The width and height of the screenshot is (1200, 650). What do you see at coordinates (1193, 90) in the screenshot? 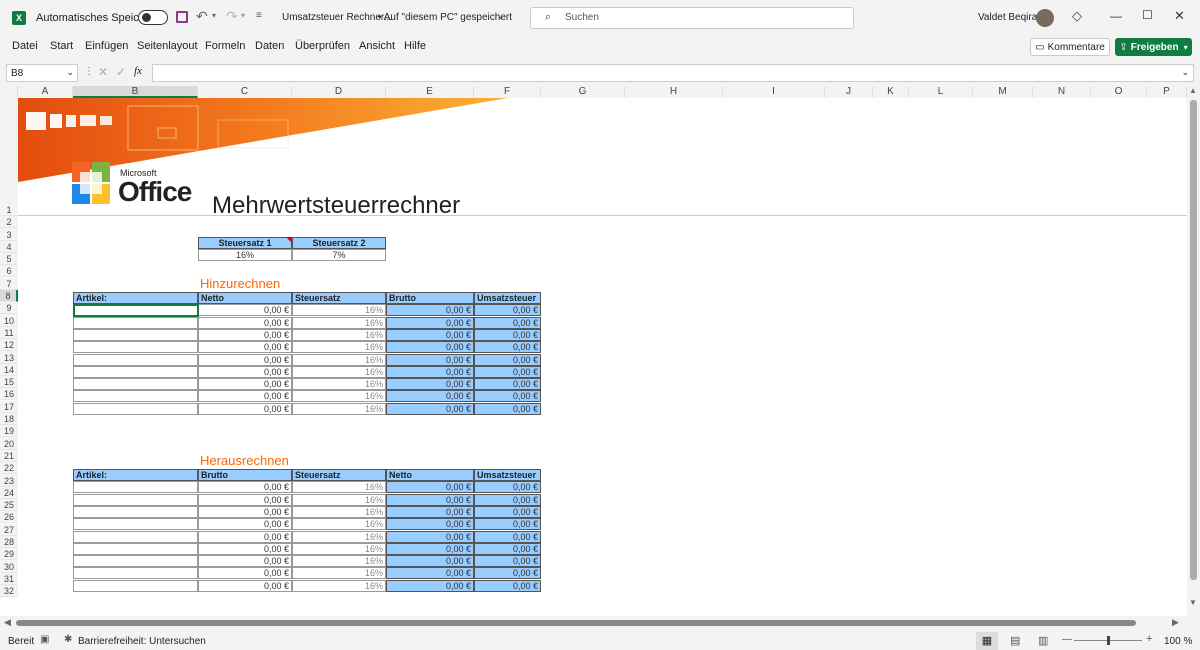
I see `scroll-up-icon: ▲` at bounding box center [1193, 90].